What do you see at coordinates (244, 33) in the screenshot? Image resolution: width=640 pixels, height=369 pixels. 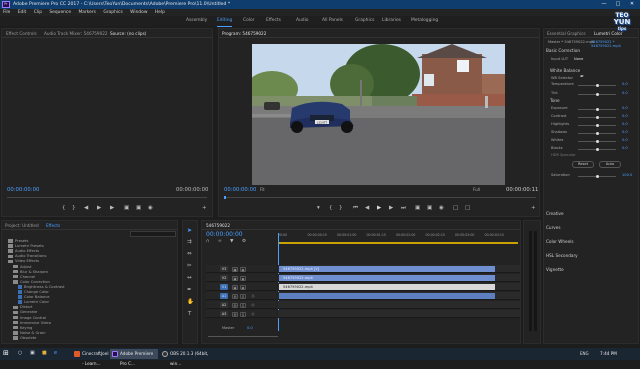 I see `tab-program: Program: 546759022` at bounding box center [244, 33].